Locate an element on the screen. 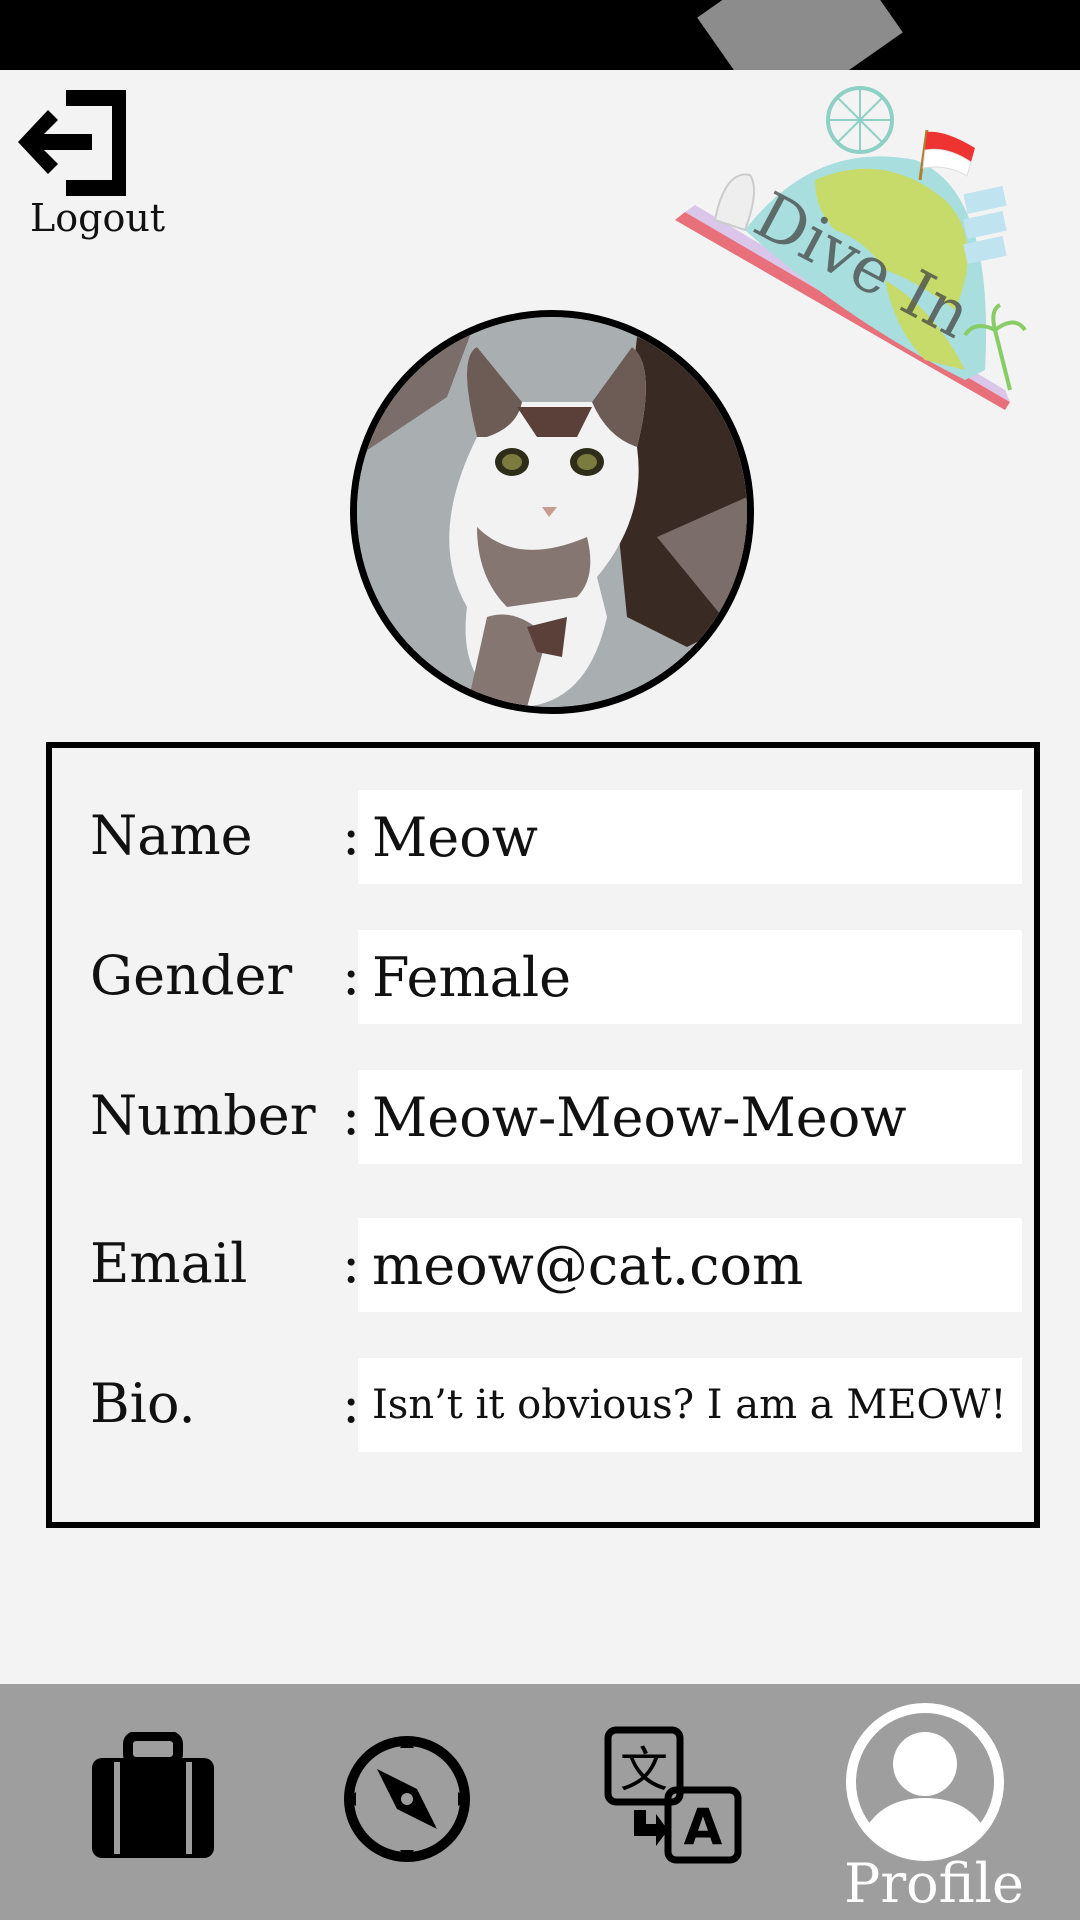  logout-button: Logout is located at coordinates (94, 164).